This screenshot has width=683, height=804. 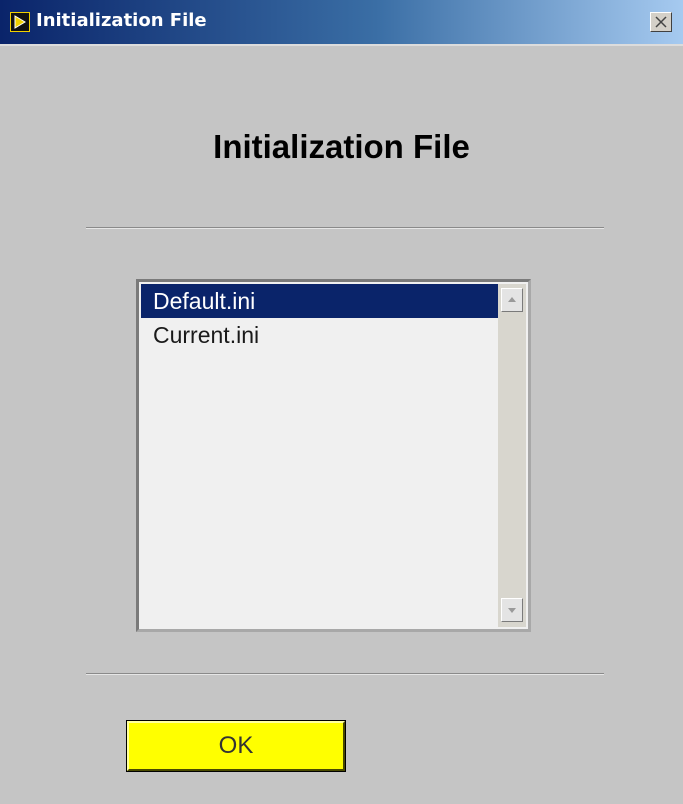 I want to click on scroll-up-arrow-icon, so click(x=512, y=300).